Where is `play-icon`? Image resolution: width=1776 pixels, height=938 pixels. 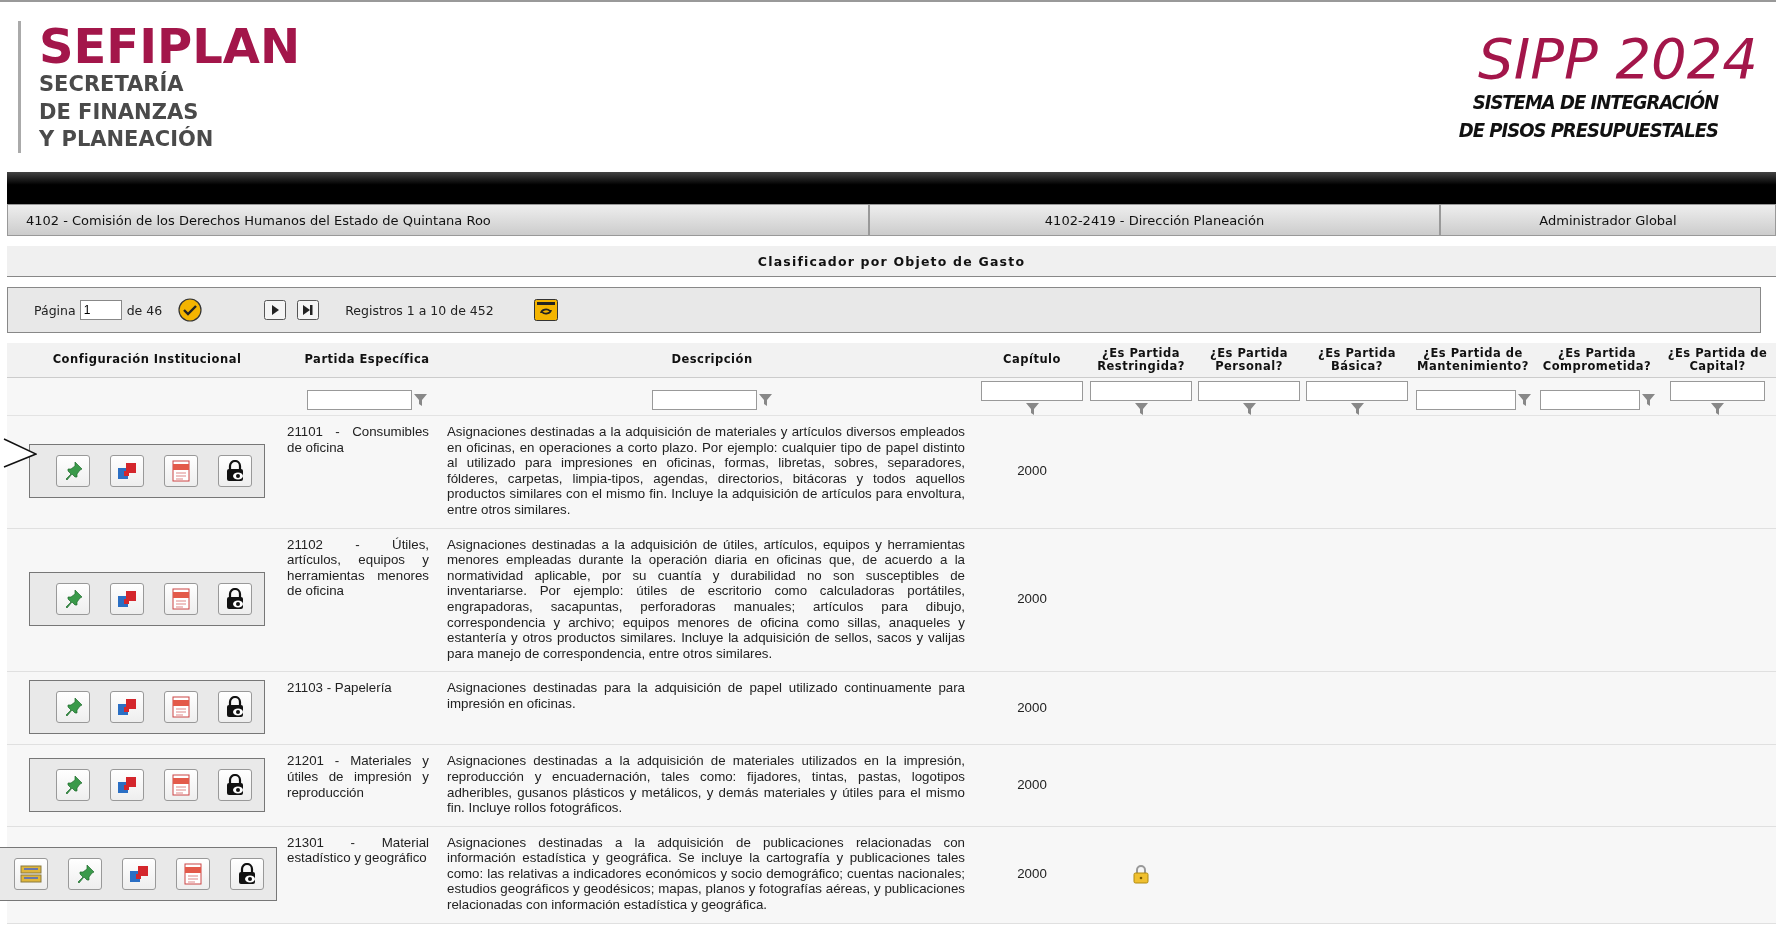 play-icon is located at coordinates (275, 310).